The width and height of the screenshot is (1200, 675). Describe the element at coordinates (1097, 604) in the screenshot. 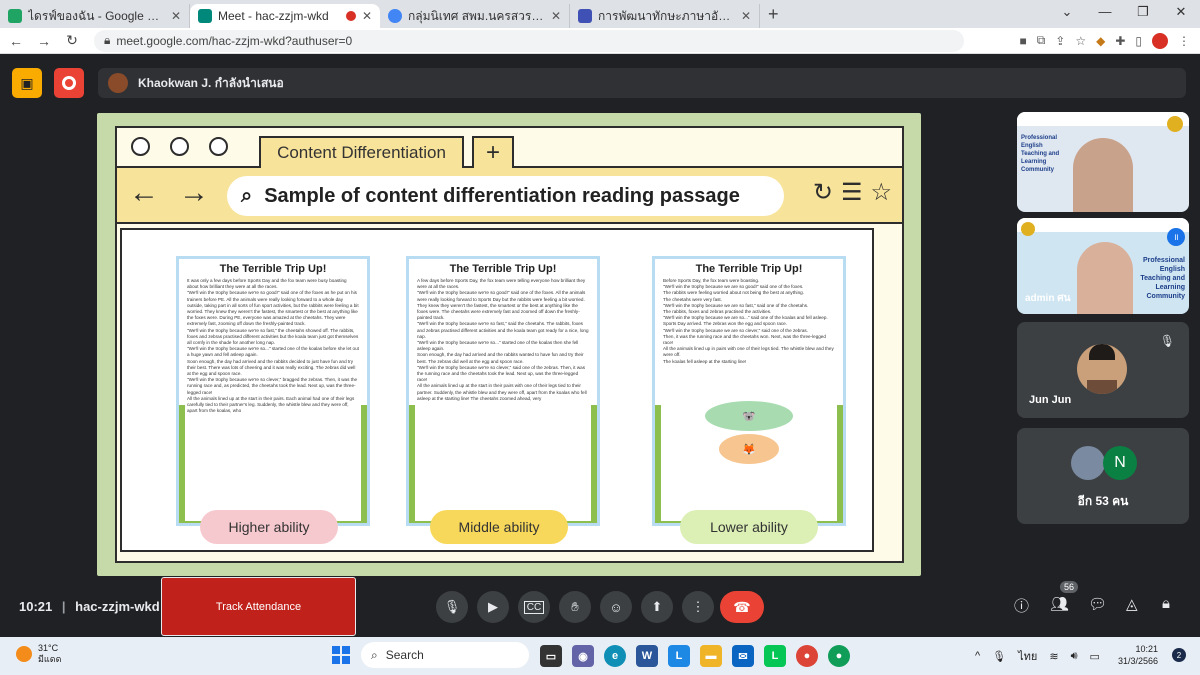

I see `chat-icon: 💬︎` at that location.